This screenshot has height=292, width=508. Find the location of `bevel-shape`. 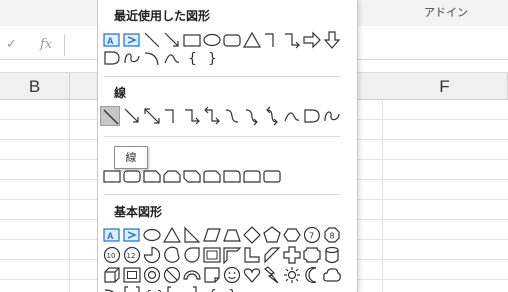

bevel-shape is located at coordinates (132, 275).